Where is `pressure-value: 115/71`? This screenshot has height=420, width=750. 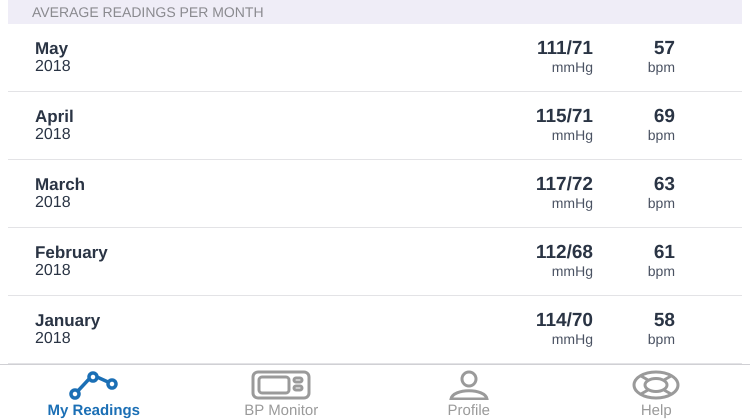
pressure-value: 115/71 is located at coordinates (564, 117).